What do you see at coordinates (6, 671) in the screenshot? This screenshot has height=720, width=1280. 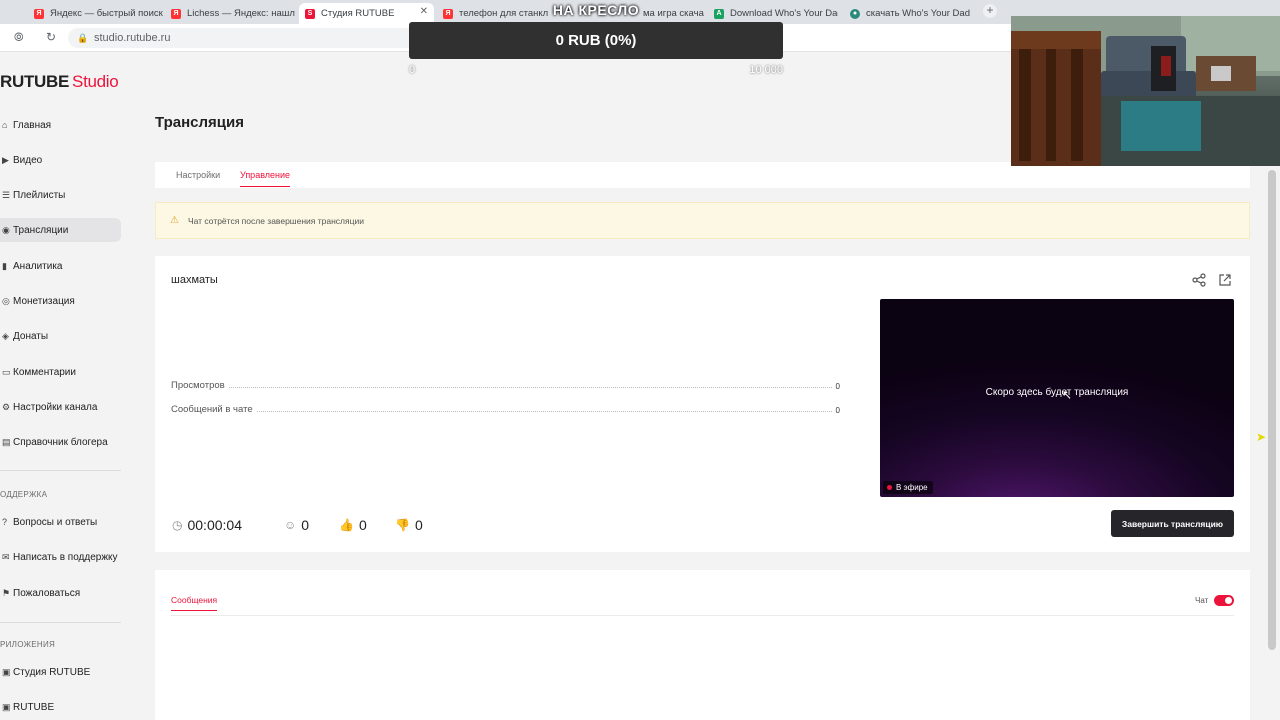 I see `studio-icon: ▣` at bounding box center [6, 671].